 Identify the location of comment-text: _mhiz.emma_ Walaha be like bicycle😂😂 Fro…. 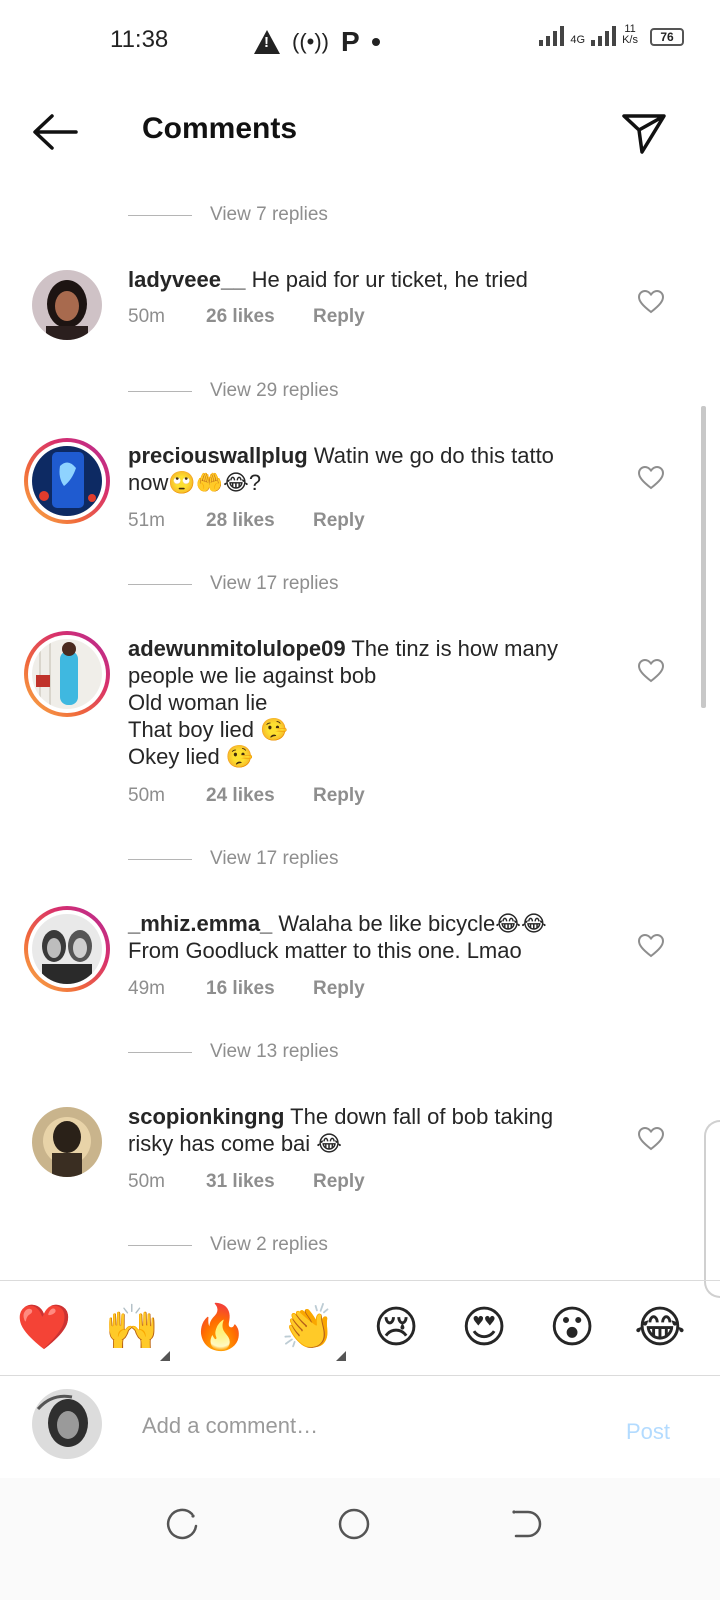
(363, 937).